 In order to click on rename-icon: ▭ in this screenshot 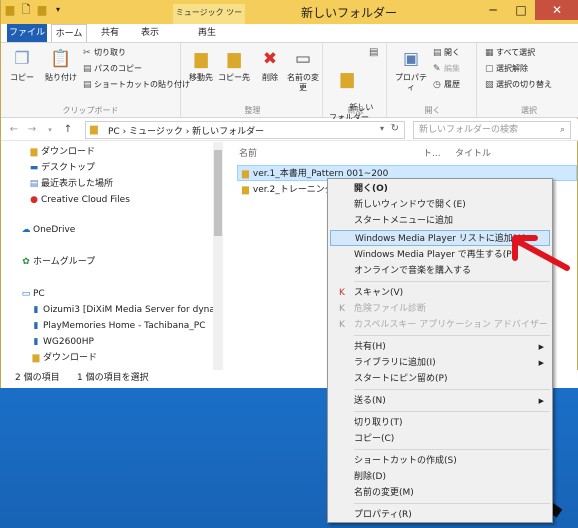, I will do `click(303, 59)`.